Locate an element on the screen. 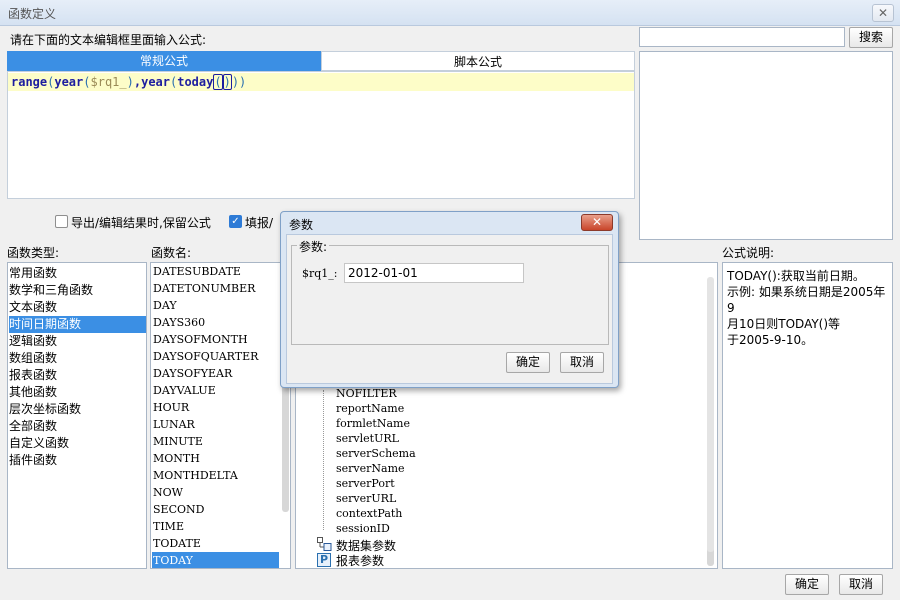 Image resolution: width=900 pixels, height=600 pixels. param-item: serverPort is located at coordinates (365, 483).